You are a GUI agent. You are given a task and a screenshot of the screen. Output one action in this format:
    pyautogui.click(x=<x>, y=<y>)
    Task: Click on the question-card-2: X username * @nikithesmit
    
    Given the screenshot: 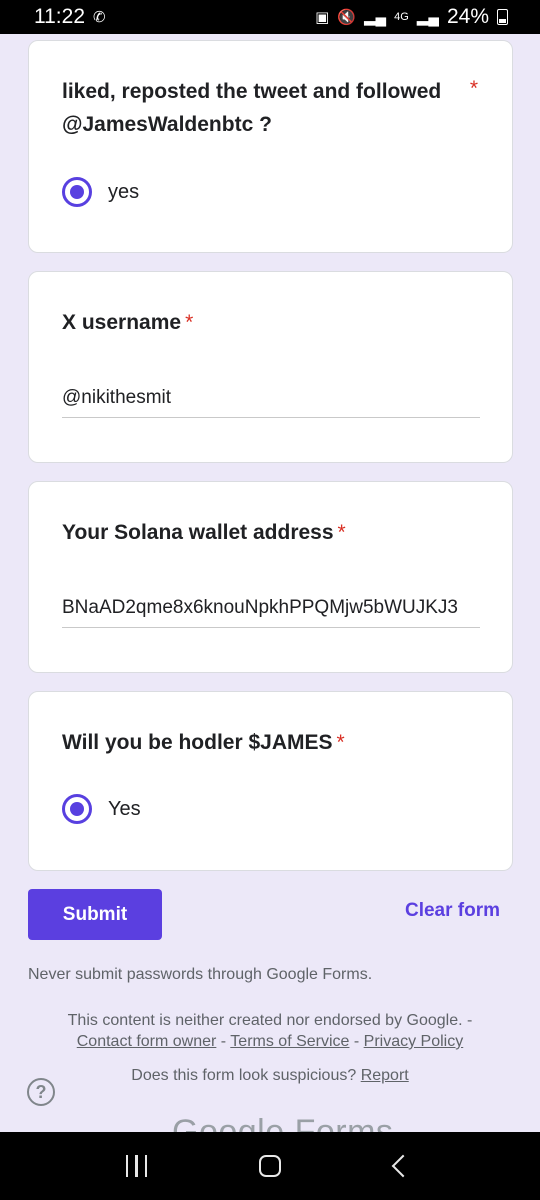 What is the action you would take?
    pyautogui.click(x=270, y=367)
    